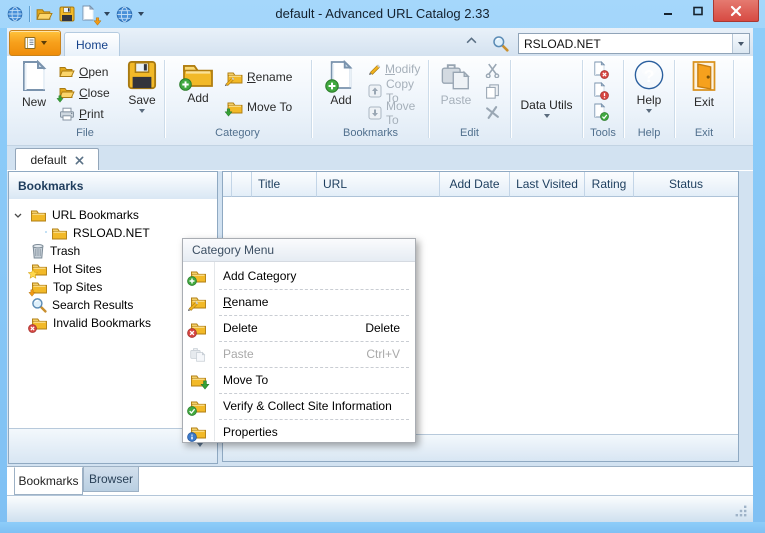 The height and width of the screenshot is (533, 765). I want to click on warning-tool-button, so click(599, 89).